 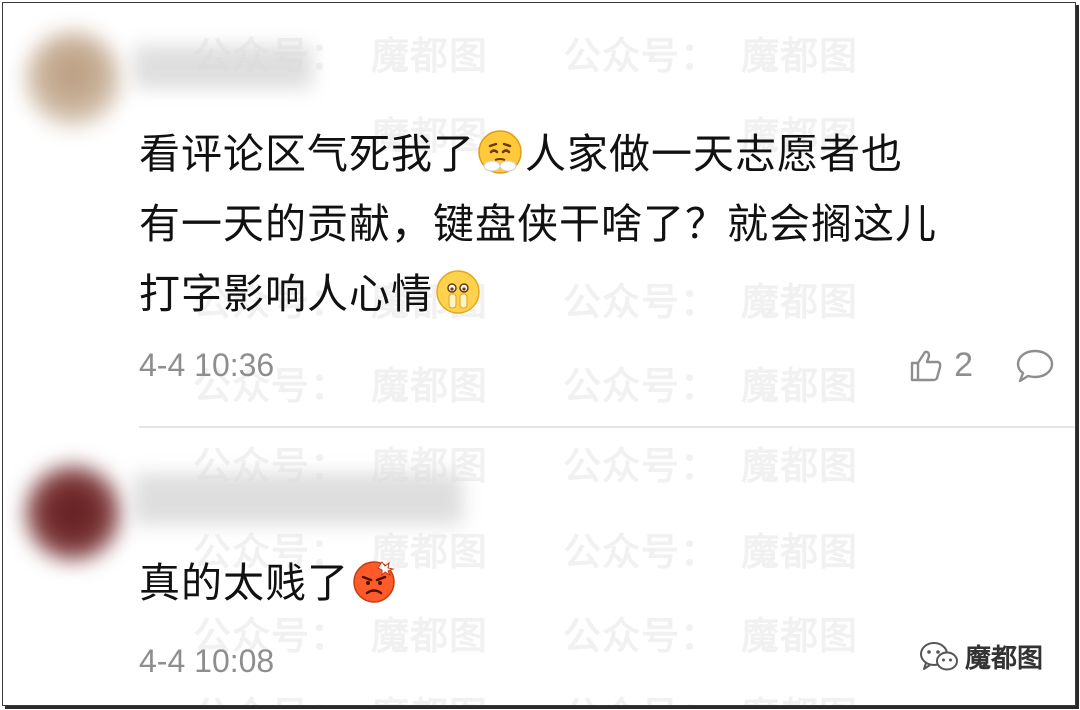 What do you see at coordinates (207, 365) in the screenshot?
I see `comment-timestamp: 4-4 10:36` at bounding box center [207, 365].